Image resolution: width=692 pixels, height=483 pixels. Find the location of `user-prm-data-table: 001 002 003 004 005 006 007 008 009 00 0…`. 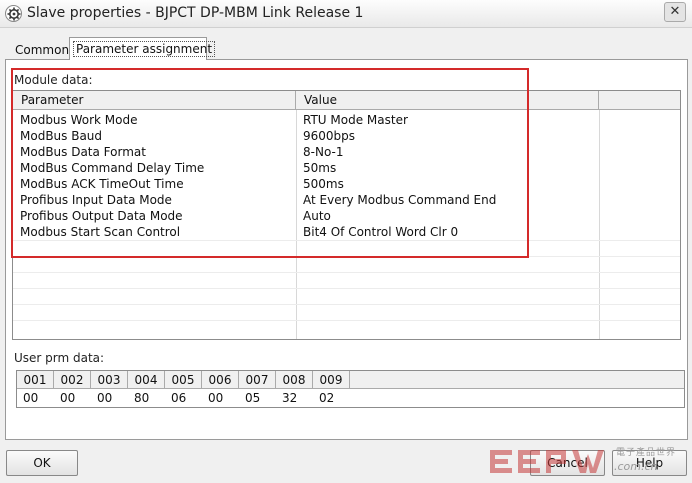

user-prm-data-table: 001 002 003 004 005 006 007 008 009 00 0… is located at coordinates (350, 389).